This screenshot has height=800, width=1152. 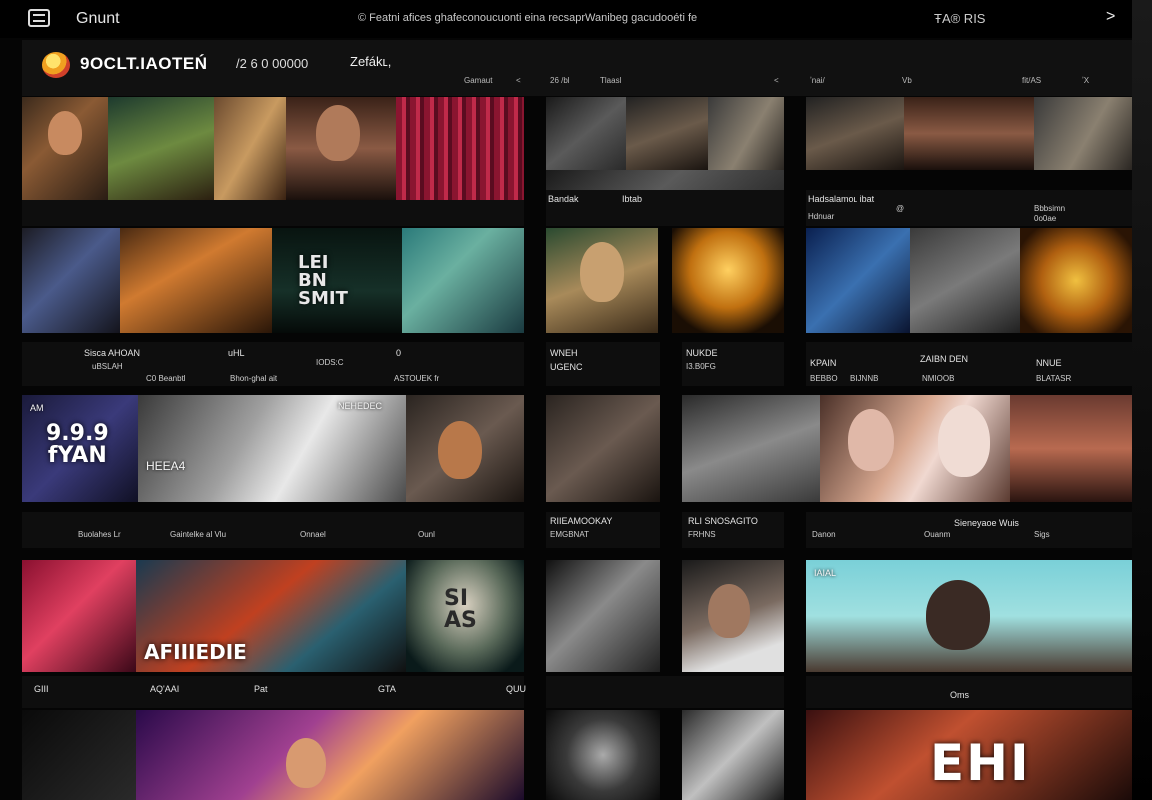 What do you see at coordinates (398, 353) in the screenshot?
I see `caption: 0` at bounding box center [398, 353].